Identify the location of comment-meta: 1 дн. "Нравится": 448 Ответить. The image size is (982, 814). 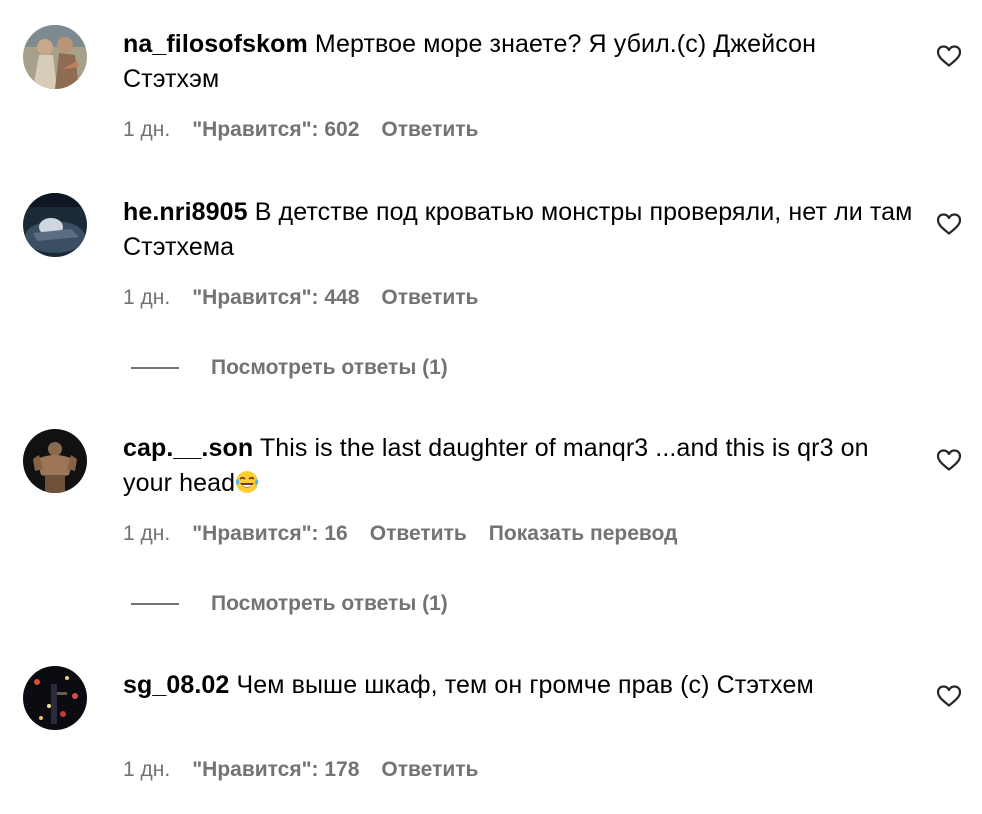
(311, 298).